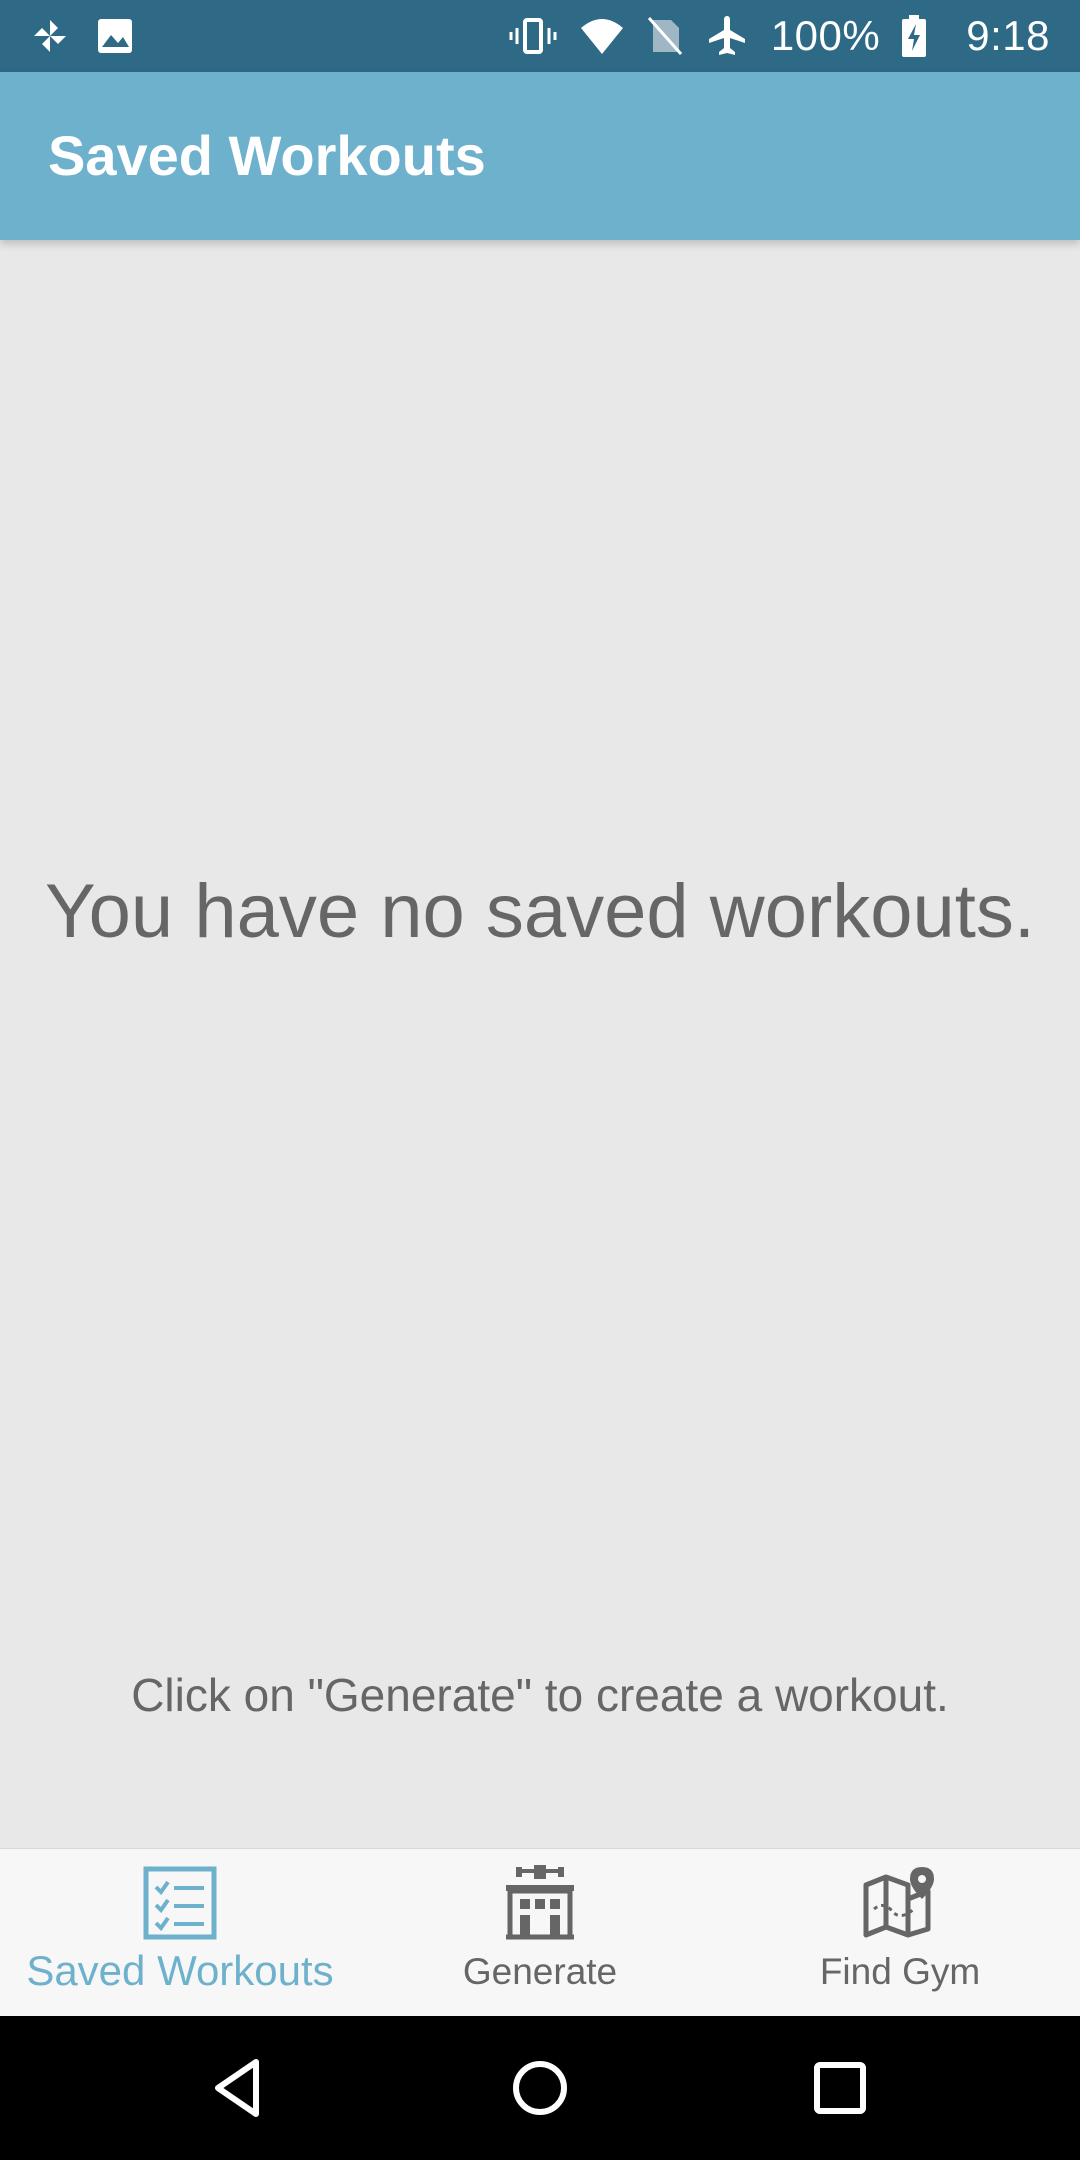  I want to click on vibrate-icon, so click(533, 36).